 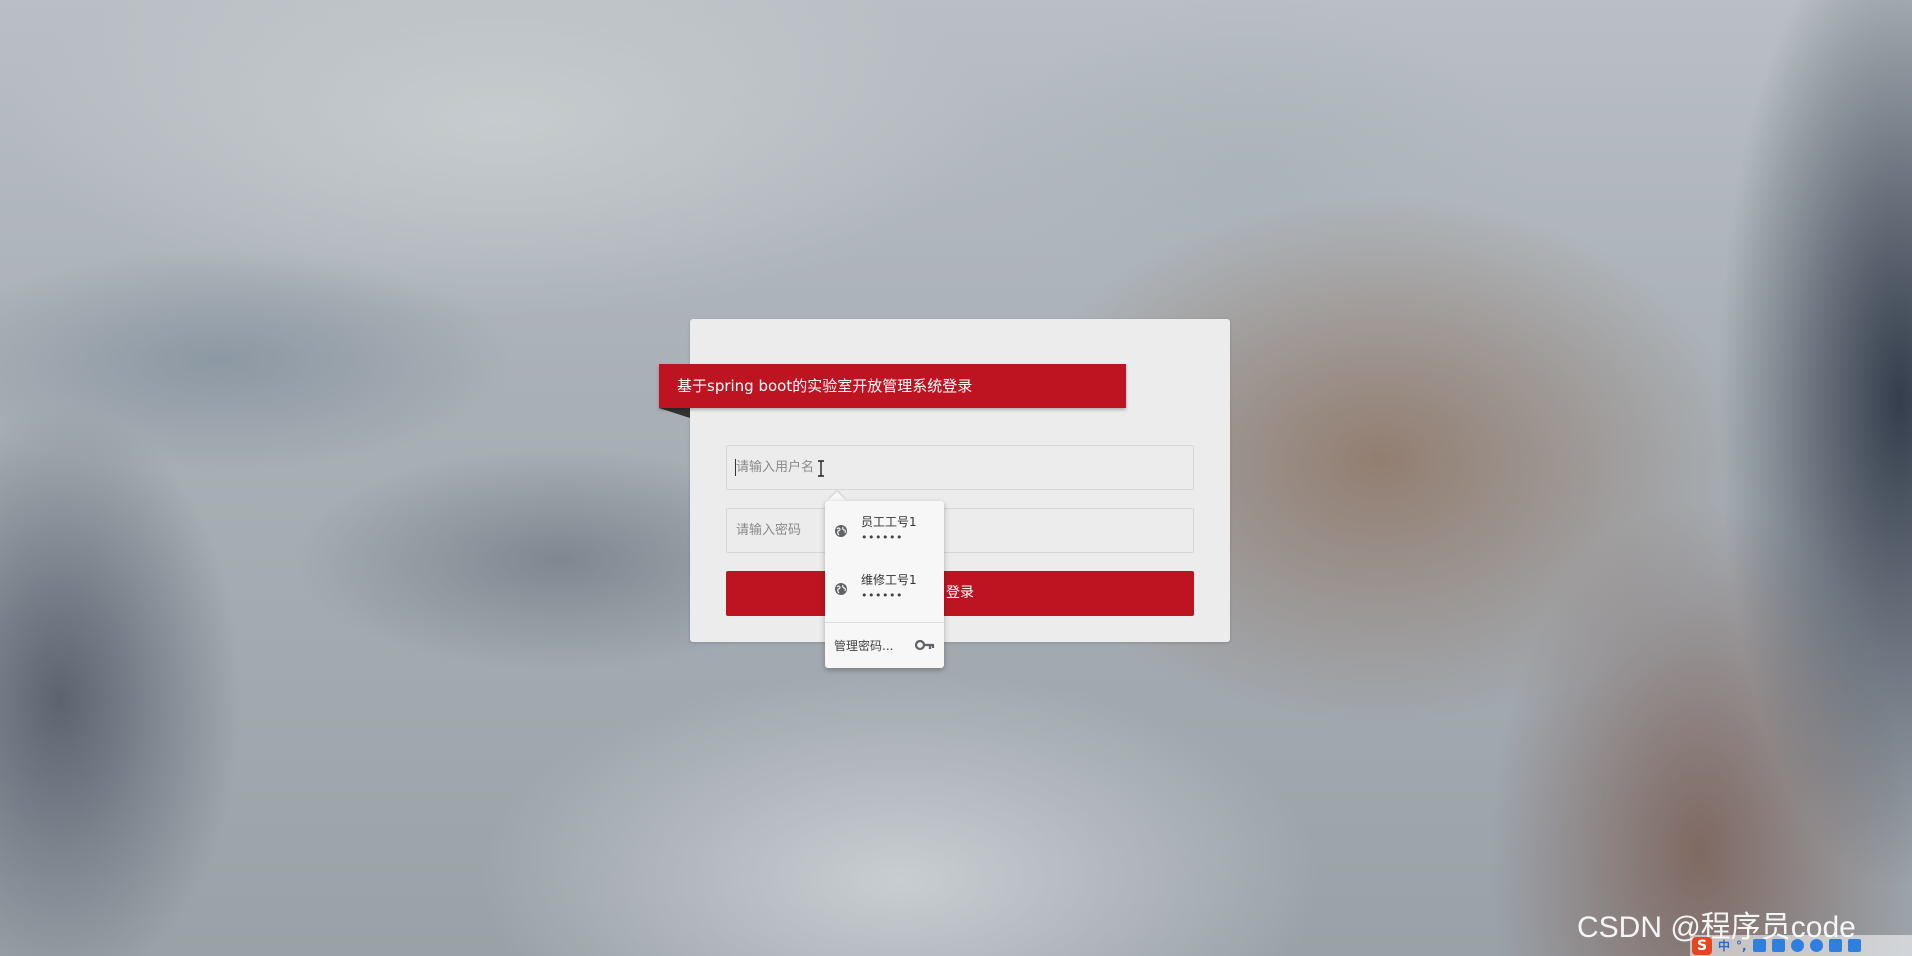 What do you see at coordinates (769, 530) in the screenshot?
I see `password-placeholder: 请输入密码` at bounding box center [769, 530].